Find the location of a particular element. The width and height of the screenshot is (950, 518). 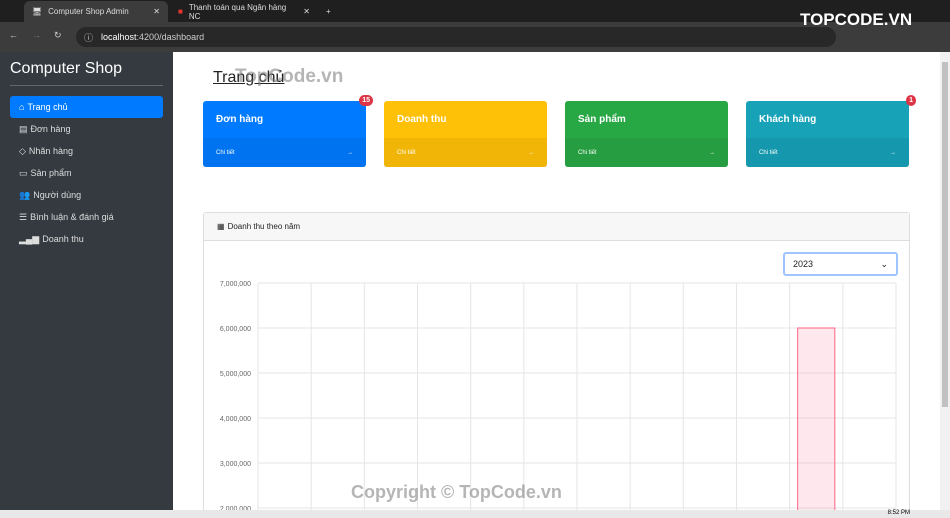

sidebar-item-products: ▭ Sản phẩm is located at coordinates (86, 173).